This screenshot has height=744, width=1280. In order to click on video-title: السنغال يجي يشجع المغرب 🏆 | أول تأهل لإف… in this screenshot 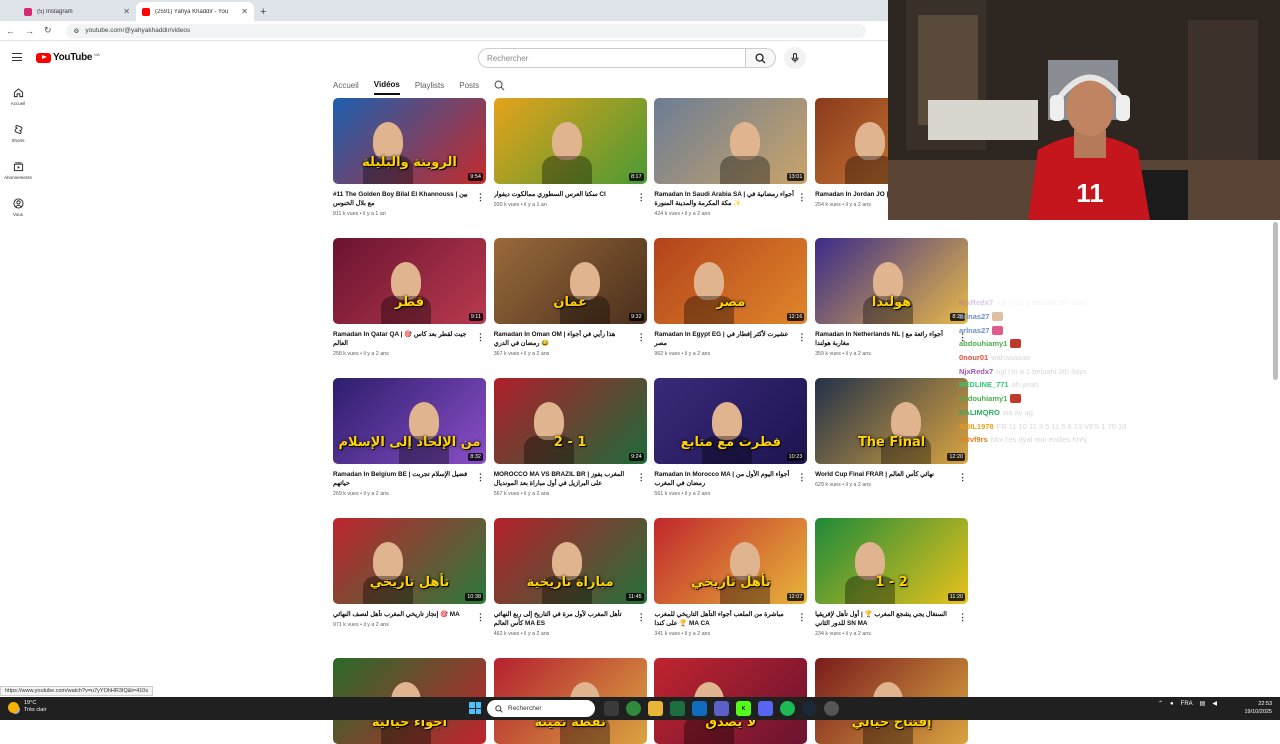, I will do `click(885, 619)`.